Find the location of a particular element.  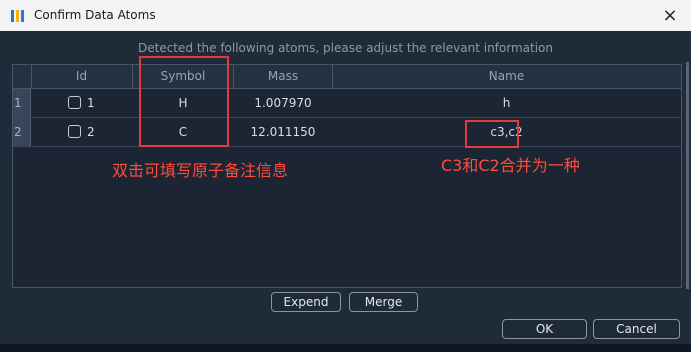

name-highlight-box is located at coordinates (492, 134).